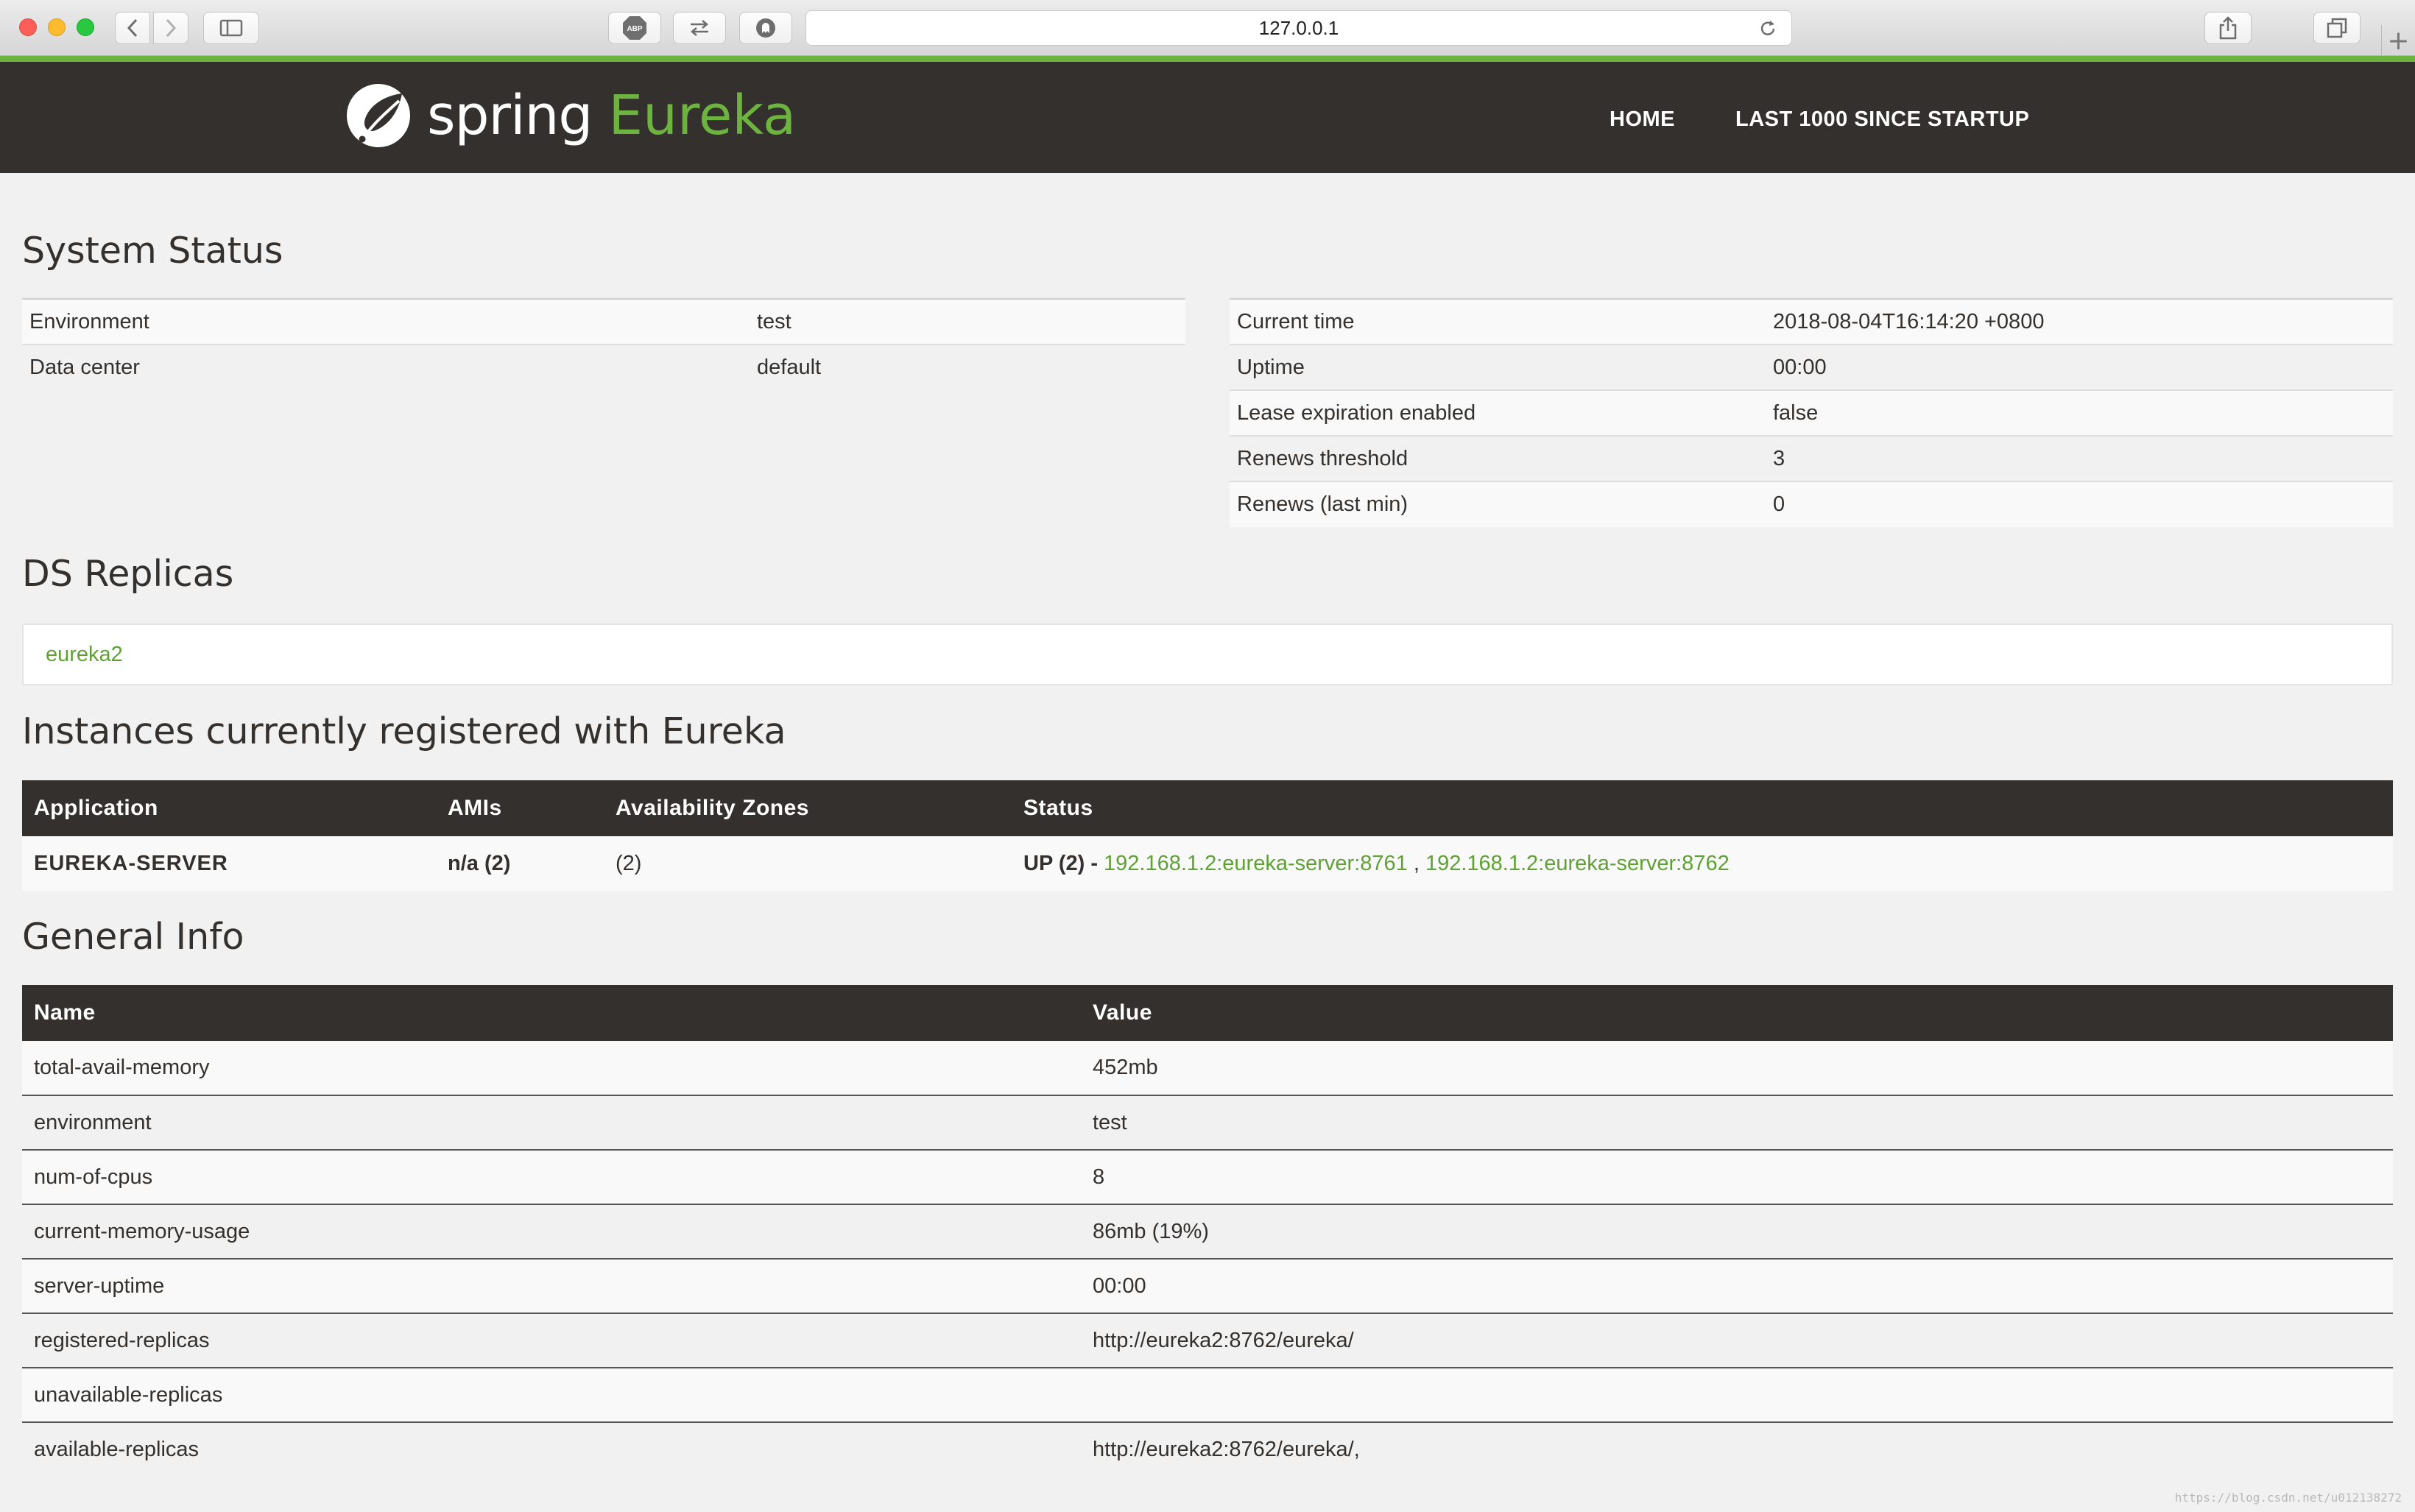 The width and height of the screenshot is (2415, 1512). I want to click on status-name: Renews threshold, so click(1498, 459).